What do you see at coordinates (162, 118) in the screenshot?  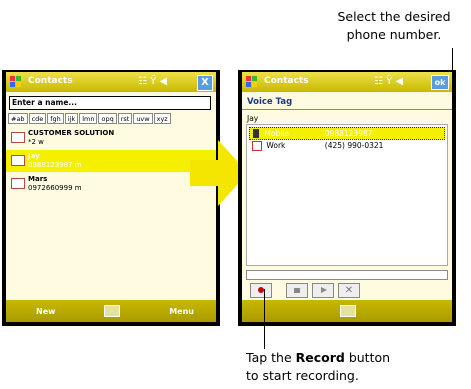 I see `alpha-tab: xyz` at bounding box center [162, 118].